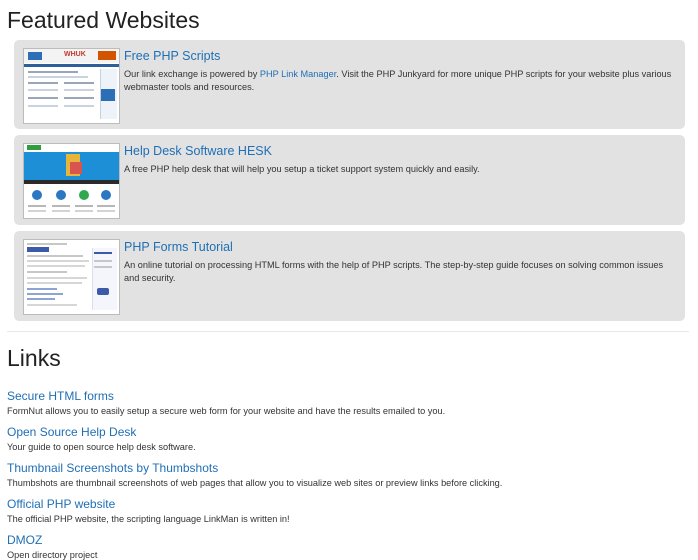 This screenshot has width=698, height=560. Describe the element at coordinates (34, 358) in the screenshot. I see `links-heading: Links` at that location.